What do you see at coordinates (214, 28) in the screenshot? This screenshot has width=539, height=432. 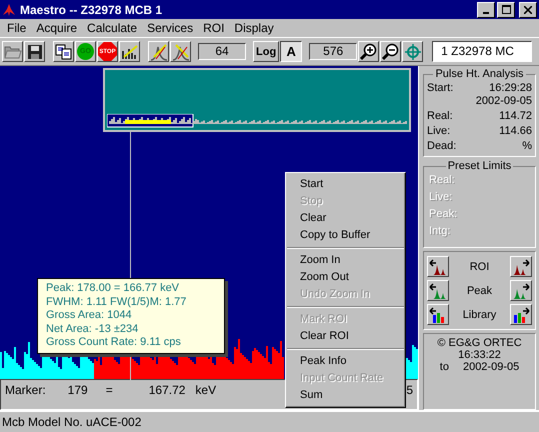 I see `menu-item: ROI` at bounding box center [214, 28].